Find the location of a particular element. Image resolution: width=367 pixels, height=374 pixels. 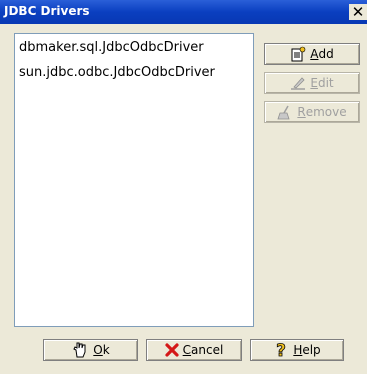

close-button: ✕ is located at coordinates (358, 12).